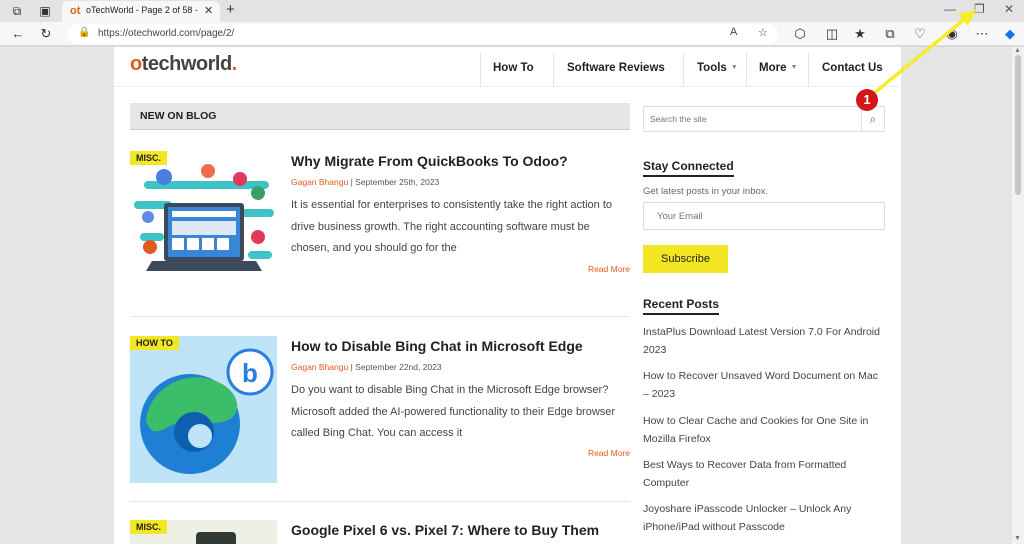 This screenshot has width=1024, height=544. Describe the element at coordinates (688, 168) in the screenshot. I see `stay-connected-title: Stay Connected` at that location.